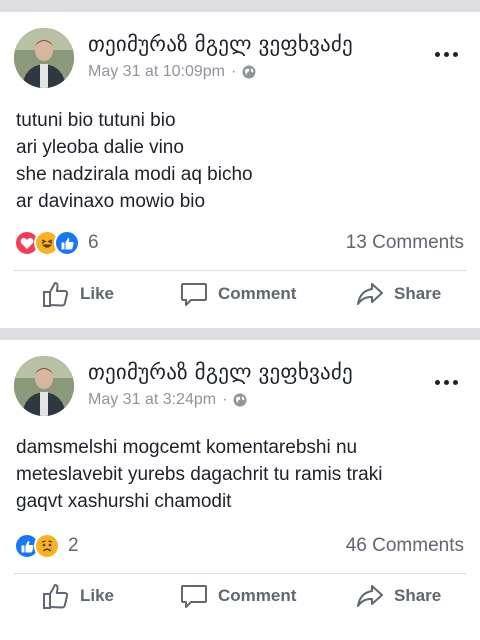 The width and height of the screenshot is (480, 640). I want to click on post-text-line: ari yleoba dalie vino, so click(100, 147).